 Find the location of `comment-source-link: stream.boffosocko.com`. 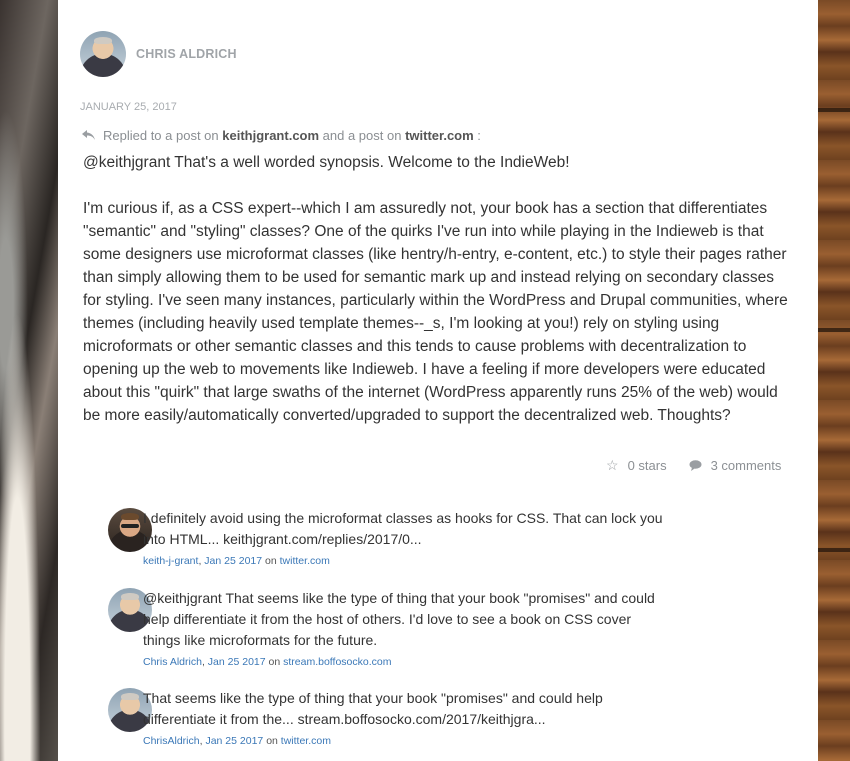

comment-source-link: stream.boffosocko.com is located at coordinates (337, 662).